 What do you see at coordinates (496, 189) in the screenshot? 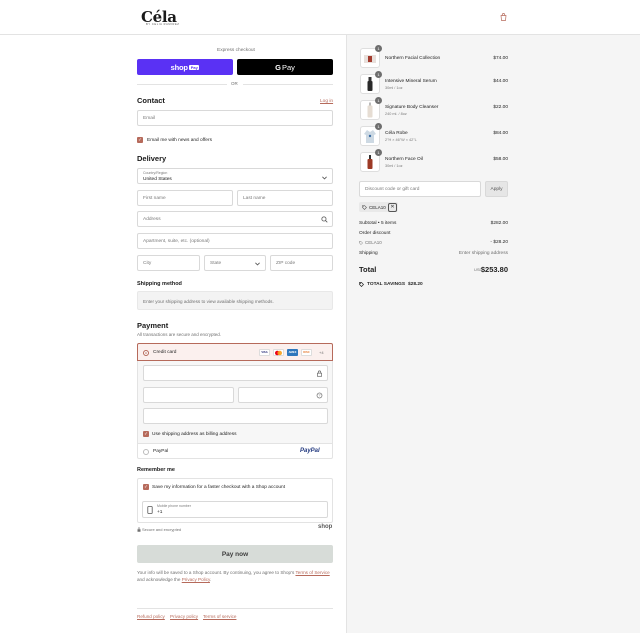
I see `apply-button: Apply` at bounding box center [496, 189].